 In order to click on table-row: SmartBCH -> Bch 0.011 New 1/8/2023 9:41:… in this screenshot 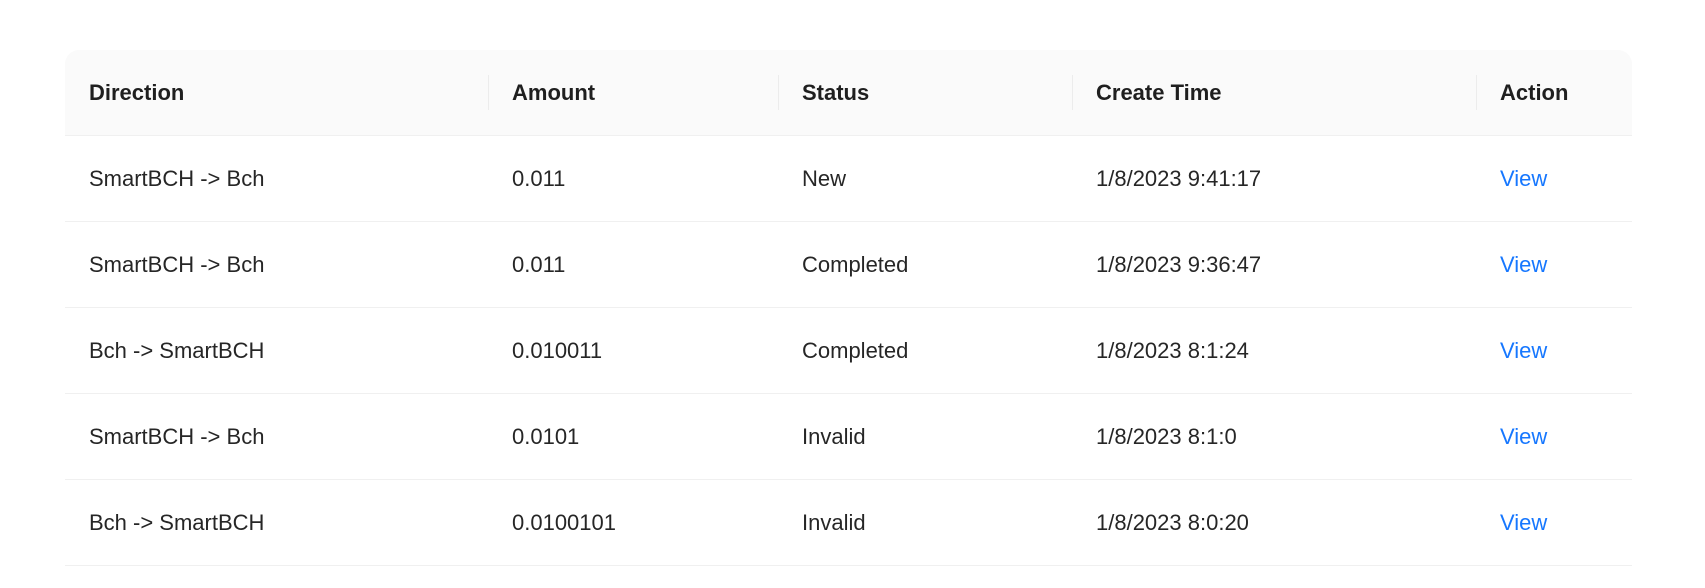, I will do `click(848, 179)`.